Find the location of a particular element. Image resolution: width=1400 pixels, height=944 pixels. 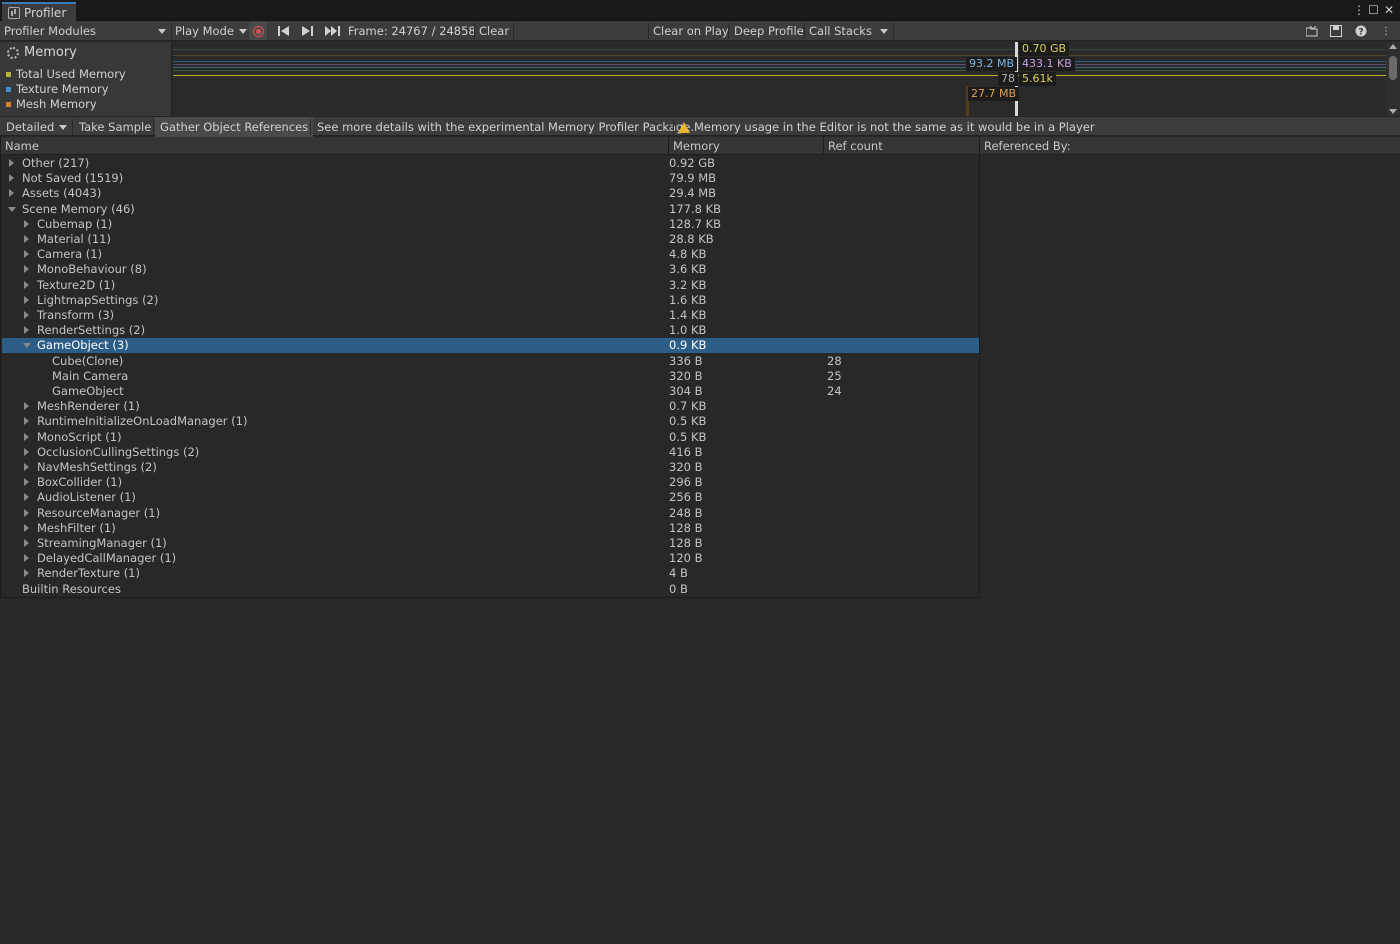

save-icon is located at coordinates (1336, 31).